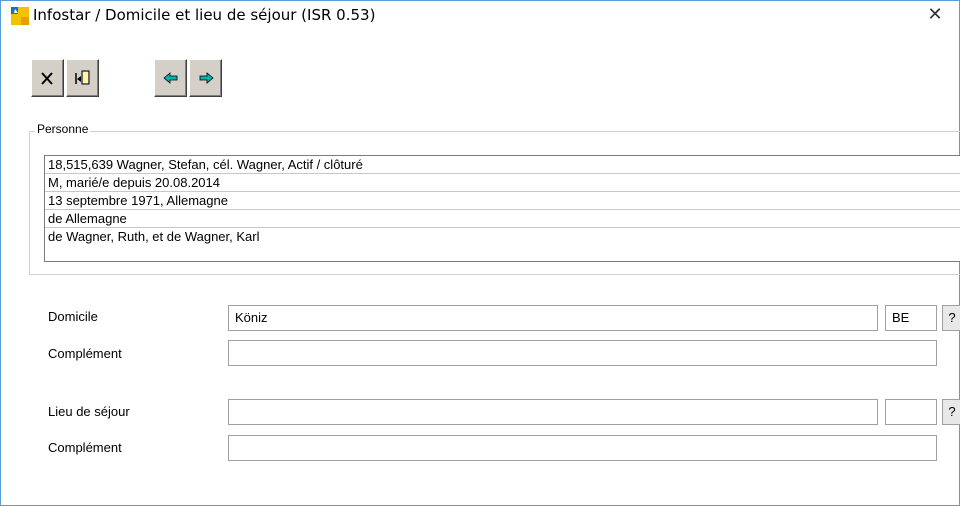 This screenshot has width=960, height=506. Describe the element at coordinates (951, 412) in the screenshot. I see `sejour-help-button: ?` at that location.